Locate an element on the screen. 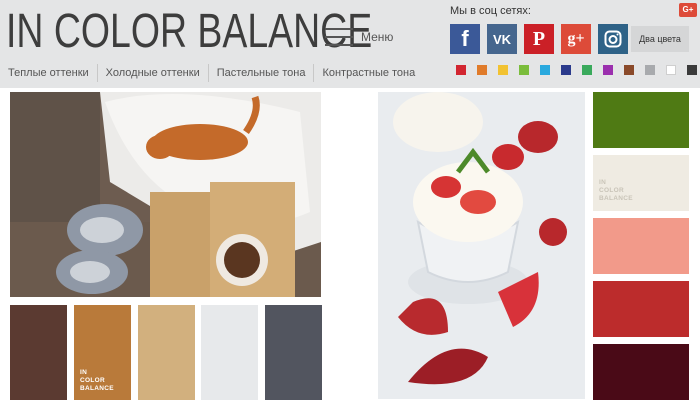 The height and width of the screenshot is (404, 700). google-plus-icon: g+ is located at coordinates (576, 39).